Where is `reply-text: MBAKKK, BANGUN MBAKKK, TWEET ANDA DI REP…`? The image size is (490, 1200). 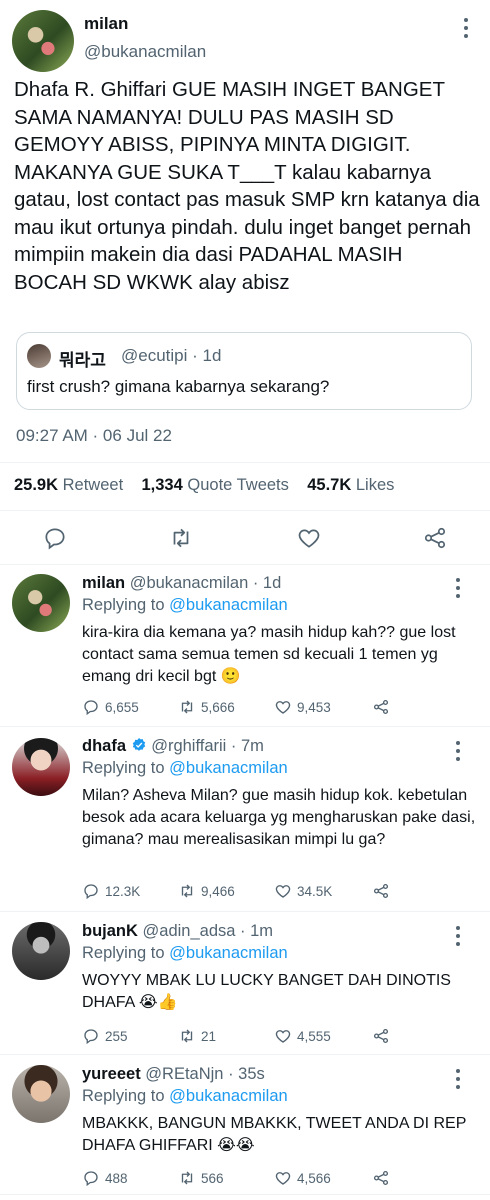
reply-text: MBAKKK, BANGUN MBAKKK, TWEET ANDA DI REP… is located at coordinates (274, 1134).